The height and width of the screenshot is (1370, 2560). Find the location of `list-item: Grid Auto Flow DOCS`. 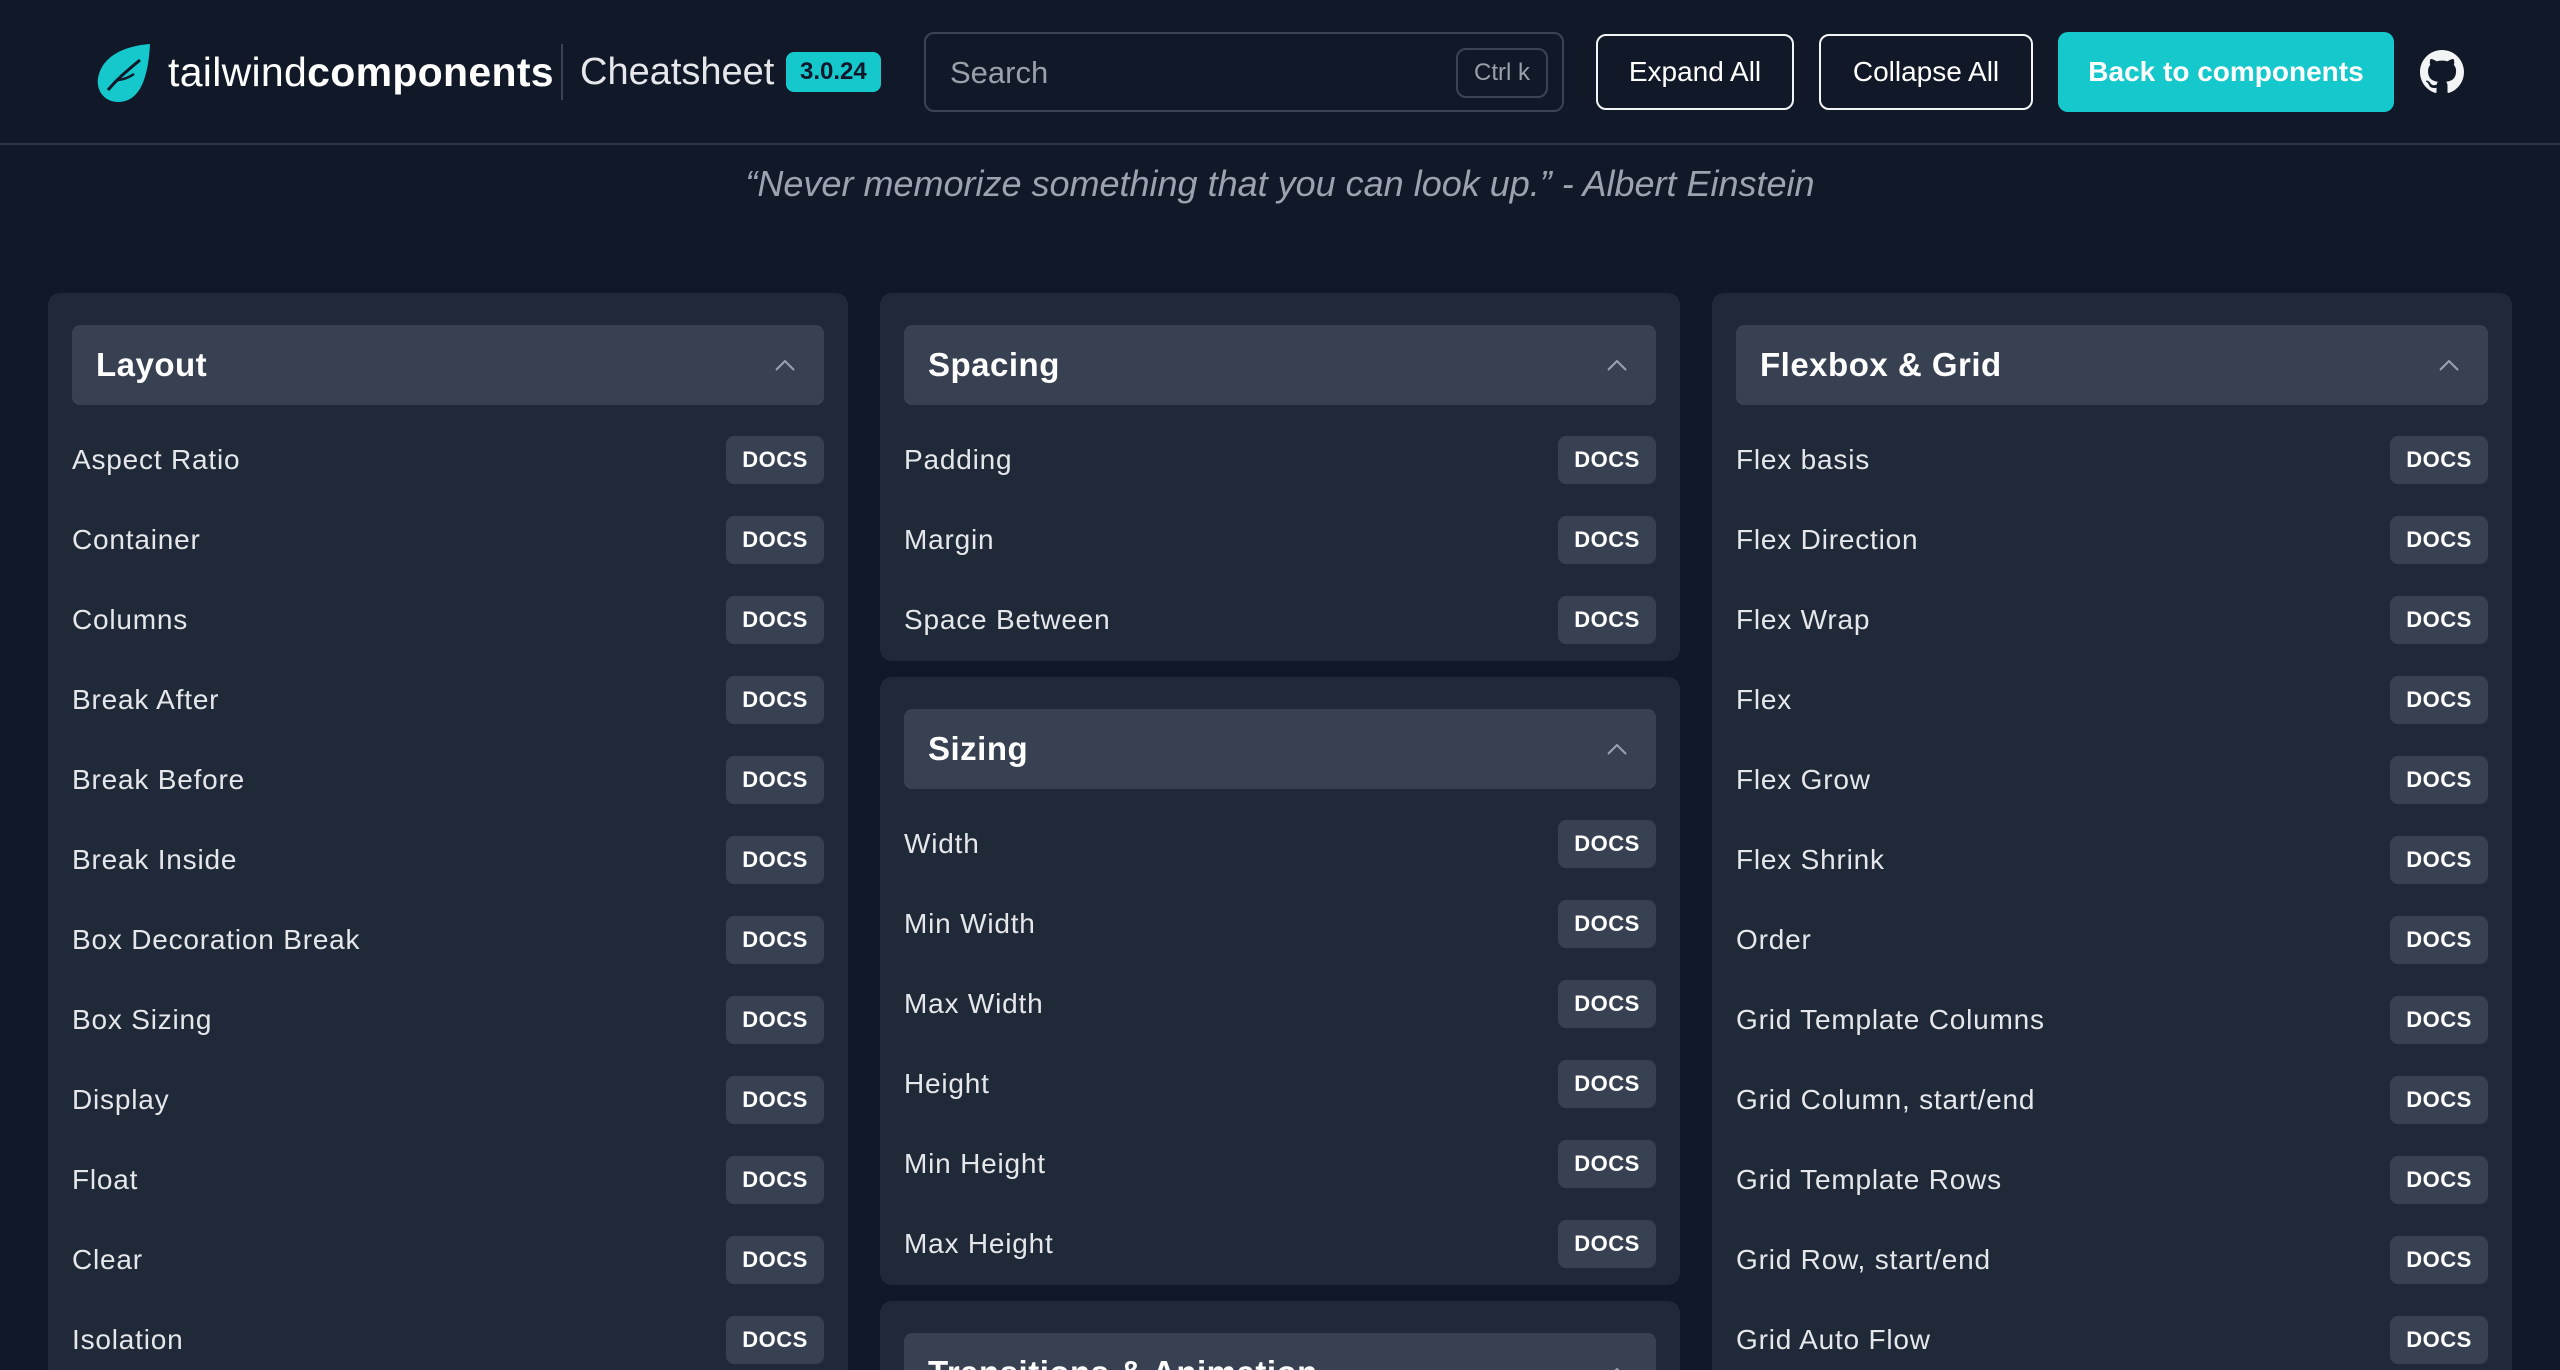

list-item: Grid Auto Flow DOCS is located at coordinates (2112, 1335).